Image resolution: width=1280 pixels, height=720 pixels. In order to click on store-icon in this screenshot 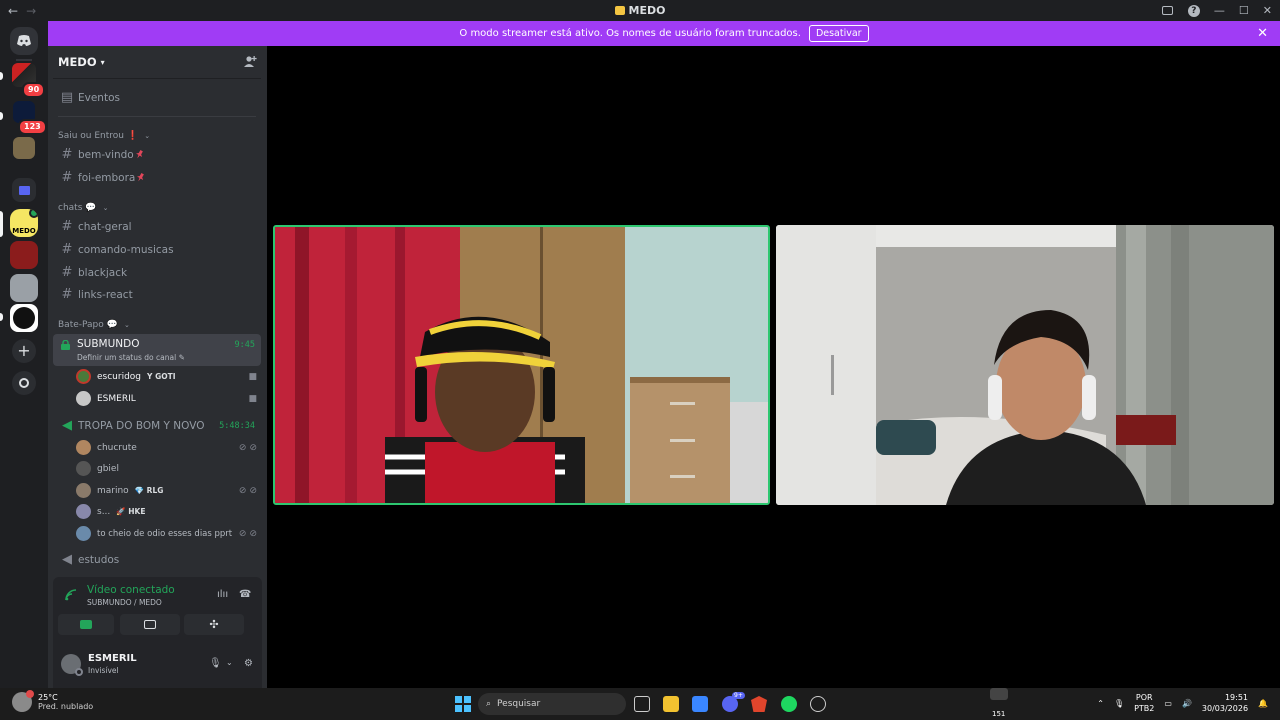, I will do `click(700, 704)`.